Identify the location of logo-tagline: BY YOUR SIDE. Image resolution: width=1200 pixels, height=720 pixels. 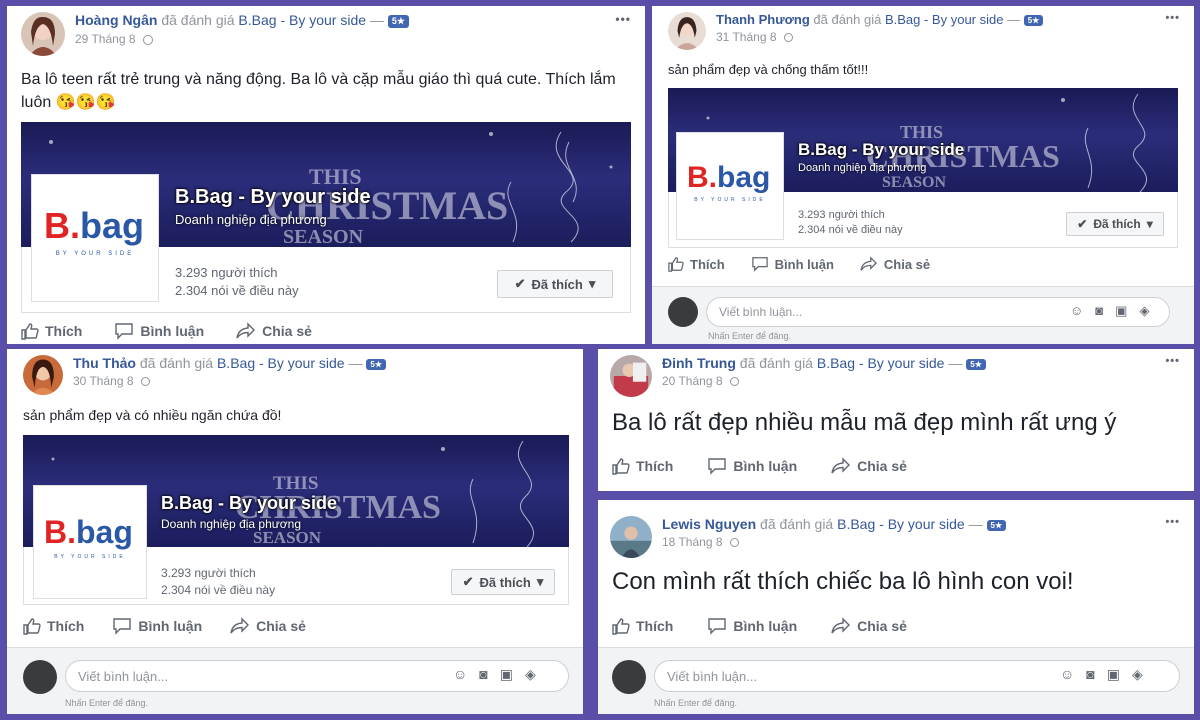
(90, 557).